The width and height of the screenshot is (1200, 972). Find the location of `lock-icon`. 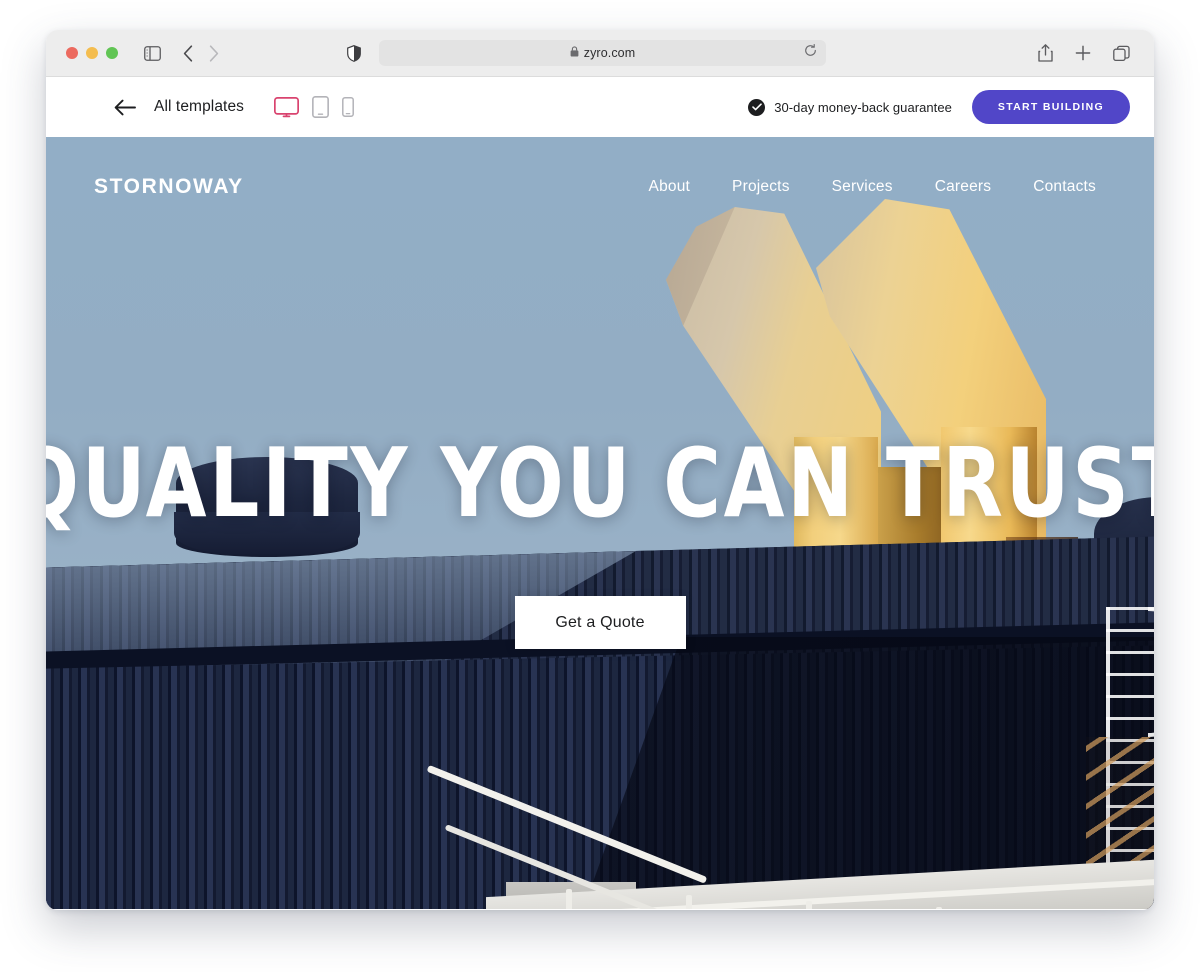

lock-icon is located at coordinates (574, 53).